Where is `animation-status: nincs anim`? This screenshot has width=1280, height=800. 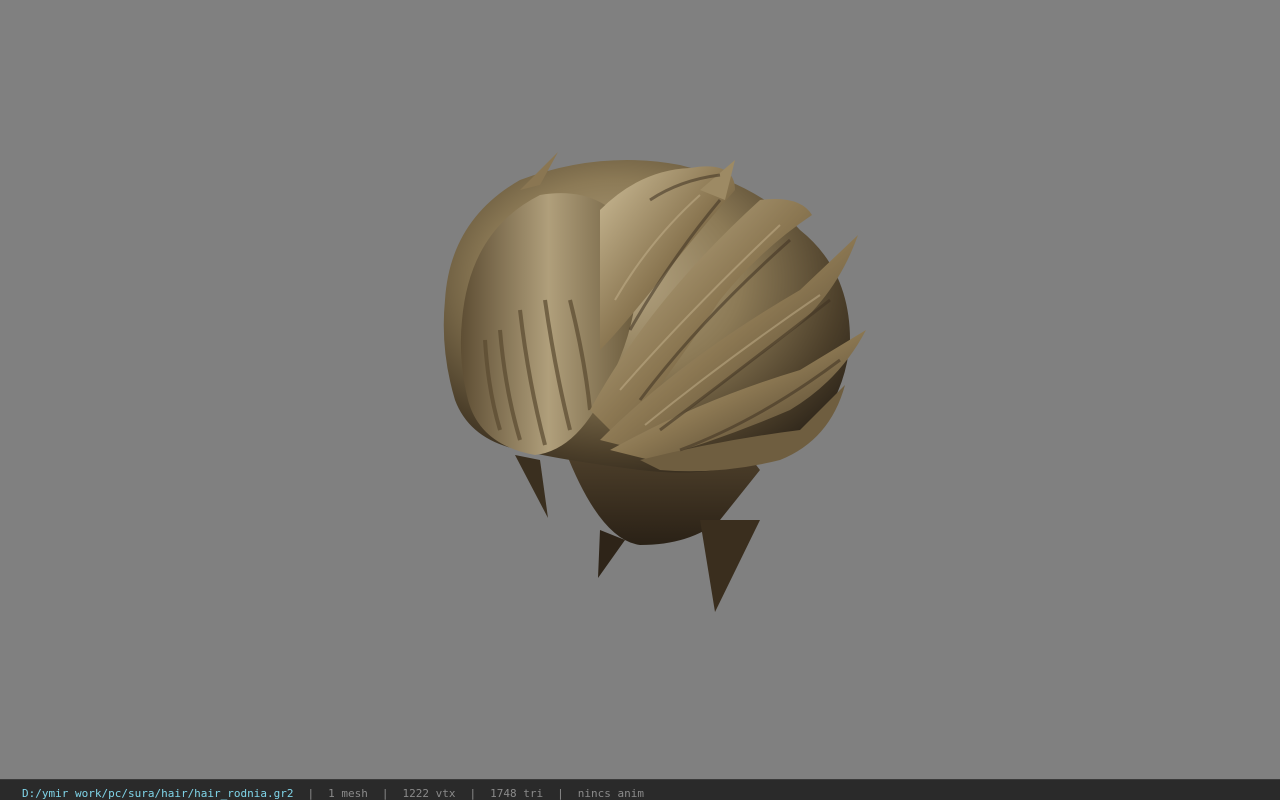
animation-status: nincs anim is located at coordinates (610, 793).